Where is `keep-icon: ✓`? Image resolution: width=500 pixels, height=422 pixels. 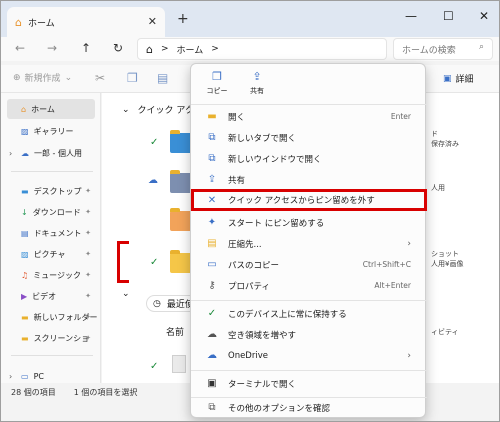
keep-icon: ✓ is located at coordinates (212, 313).